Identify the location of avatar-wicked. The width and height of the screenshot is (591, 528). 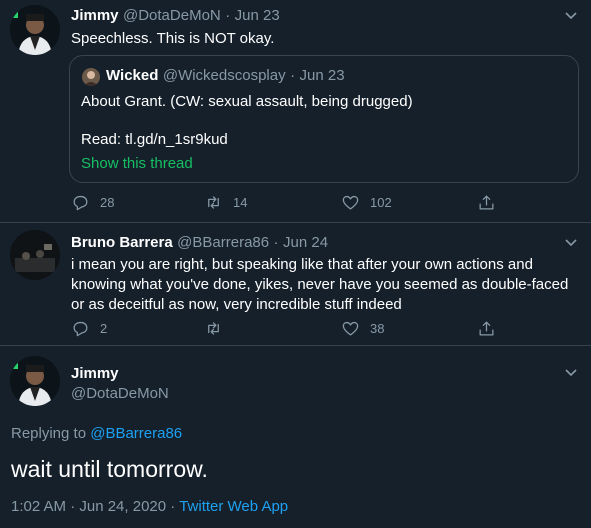
(91, 77).